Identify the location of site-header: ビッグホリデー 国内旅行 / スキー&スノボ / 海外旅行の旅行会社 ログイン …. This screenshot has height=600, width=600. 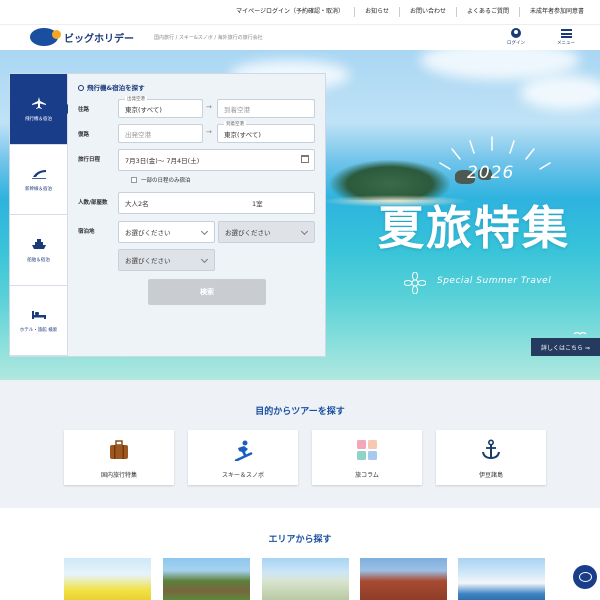
(300, 37).